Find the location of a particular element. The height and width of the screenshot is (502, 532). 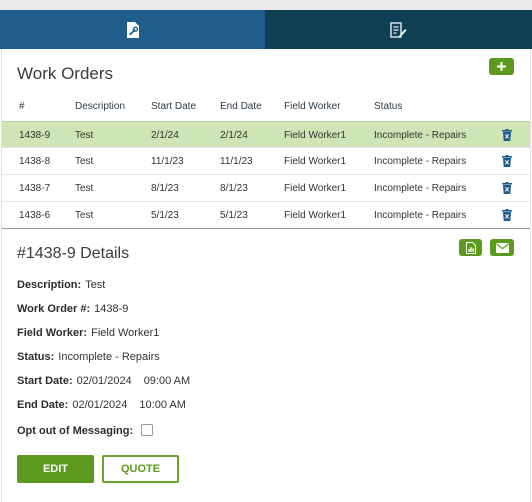

field-field-worker: Field Worker: Field Worker1 is located at coordinates (88, 333).